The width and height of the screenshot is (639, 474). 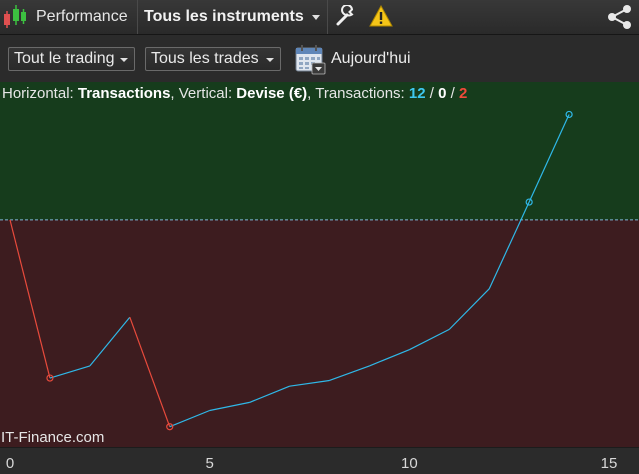 I want to click on info-separator: , Vertical:, so click(x=203, y=93).